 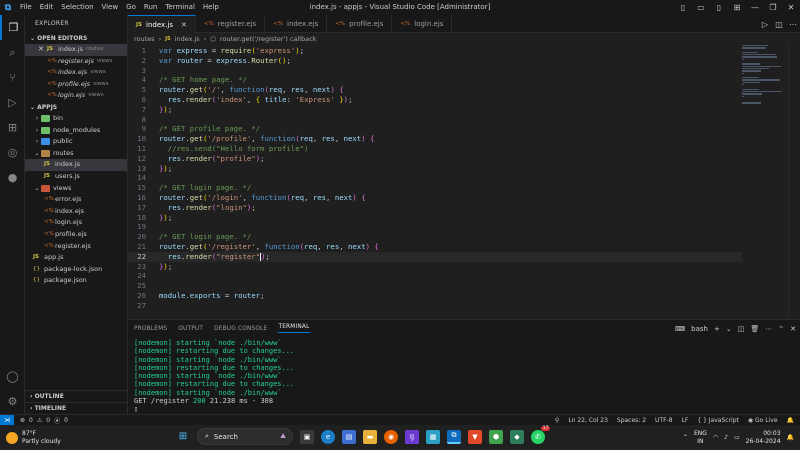 I want to click on language-indicator: ENG IN, so click(x=700, y=437).